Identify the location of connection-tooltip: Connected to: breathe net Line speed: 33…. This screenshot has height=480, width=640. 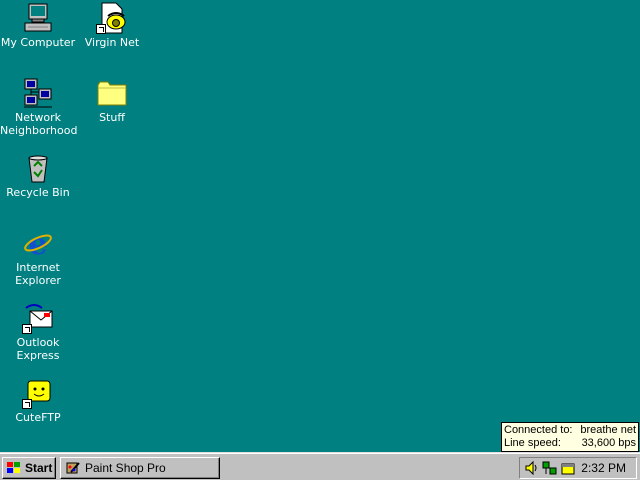
(570, 437).